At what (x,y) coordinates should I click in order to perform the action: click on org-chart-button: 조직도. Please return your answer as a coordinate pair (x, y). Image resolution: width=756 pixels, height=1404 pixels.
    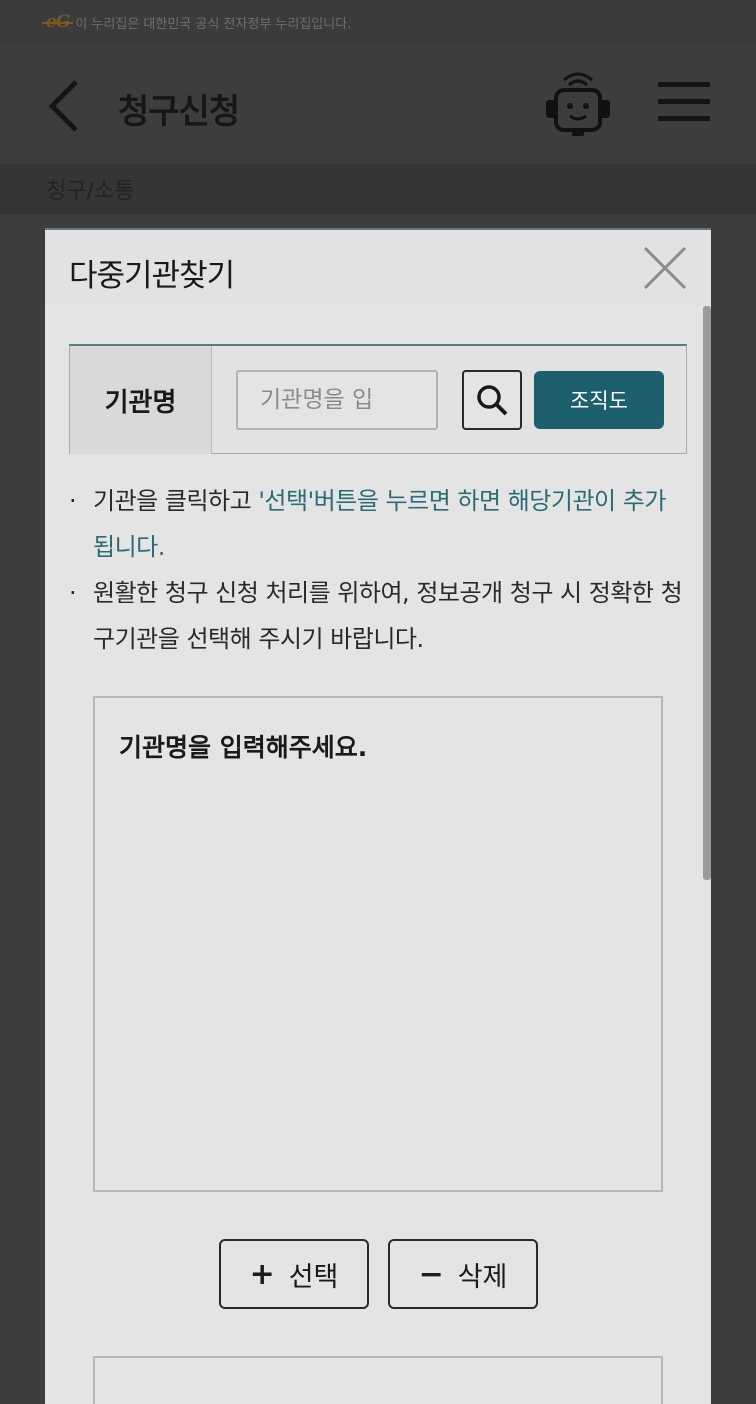
    Looking at the image, I should click on (599, 400).